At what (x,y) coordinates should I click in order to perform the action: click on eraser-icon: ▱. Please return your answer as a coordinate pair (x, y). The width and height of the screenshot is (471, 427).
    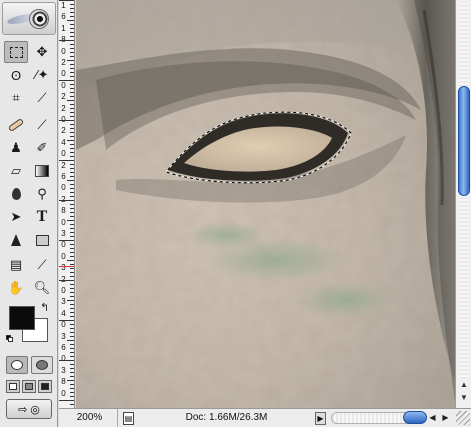
    Looking at the image, I should click on (16, 170).